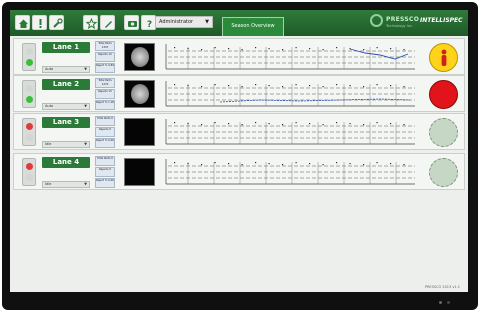  I want to click on star-icon, so click(91, 23).